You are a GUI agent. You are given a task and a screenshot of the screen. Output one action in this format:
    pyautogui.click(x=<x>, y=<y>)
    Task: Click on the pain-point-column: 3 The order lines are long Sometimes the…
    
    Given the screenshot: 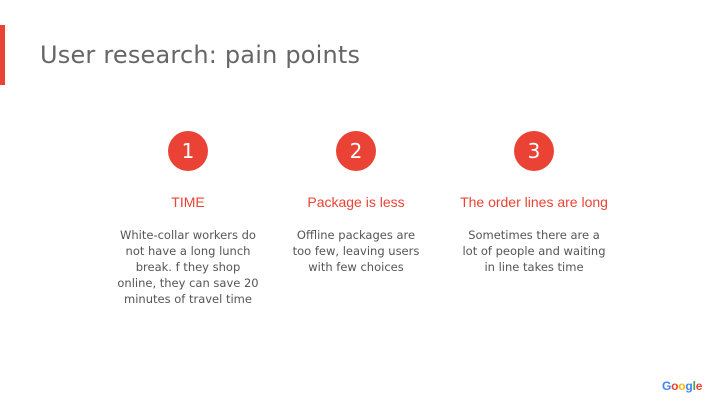 What is the action you would take?
    pyautogui.click(x=534, y=203)
    